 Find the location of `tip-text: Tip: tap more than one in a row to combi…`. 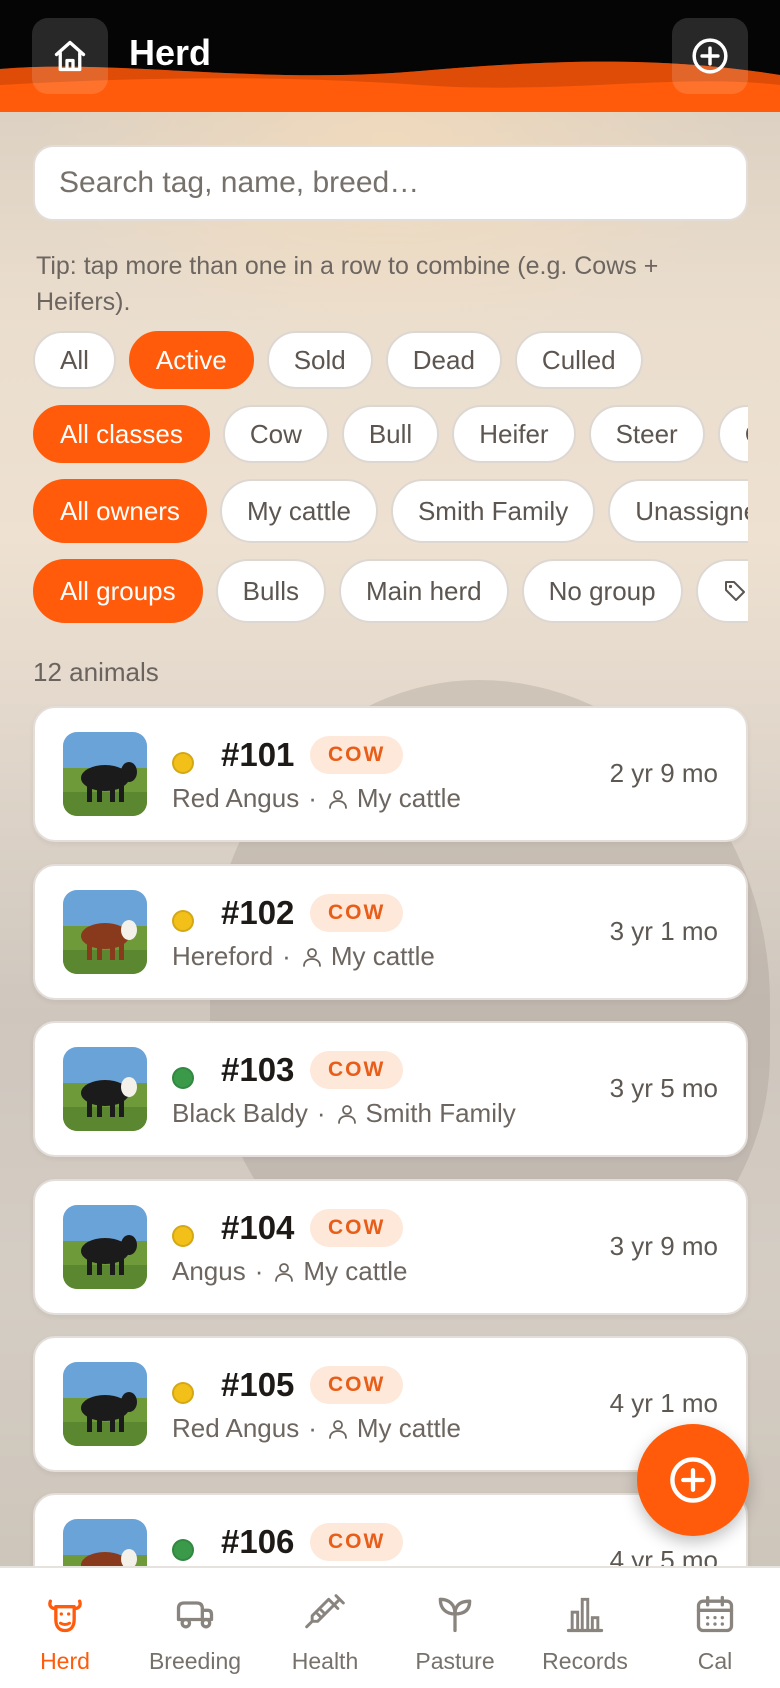

tip-text: Tip: tap more than one in a row to combi… is located at coordinates (347, 284).